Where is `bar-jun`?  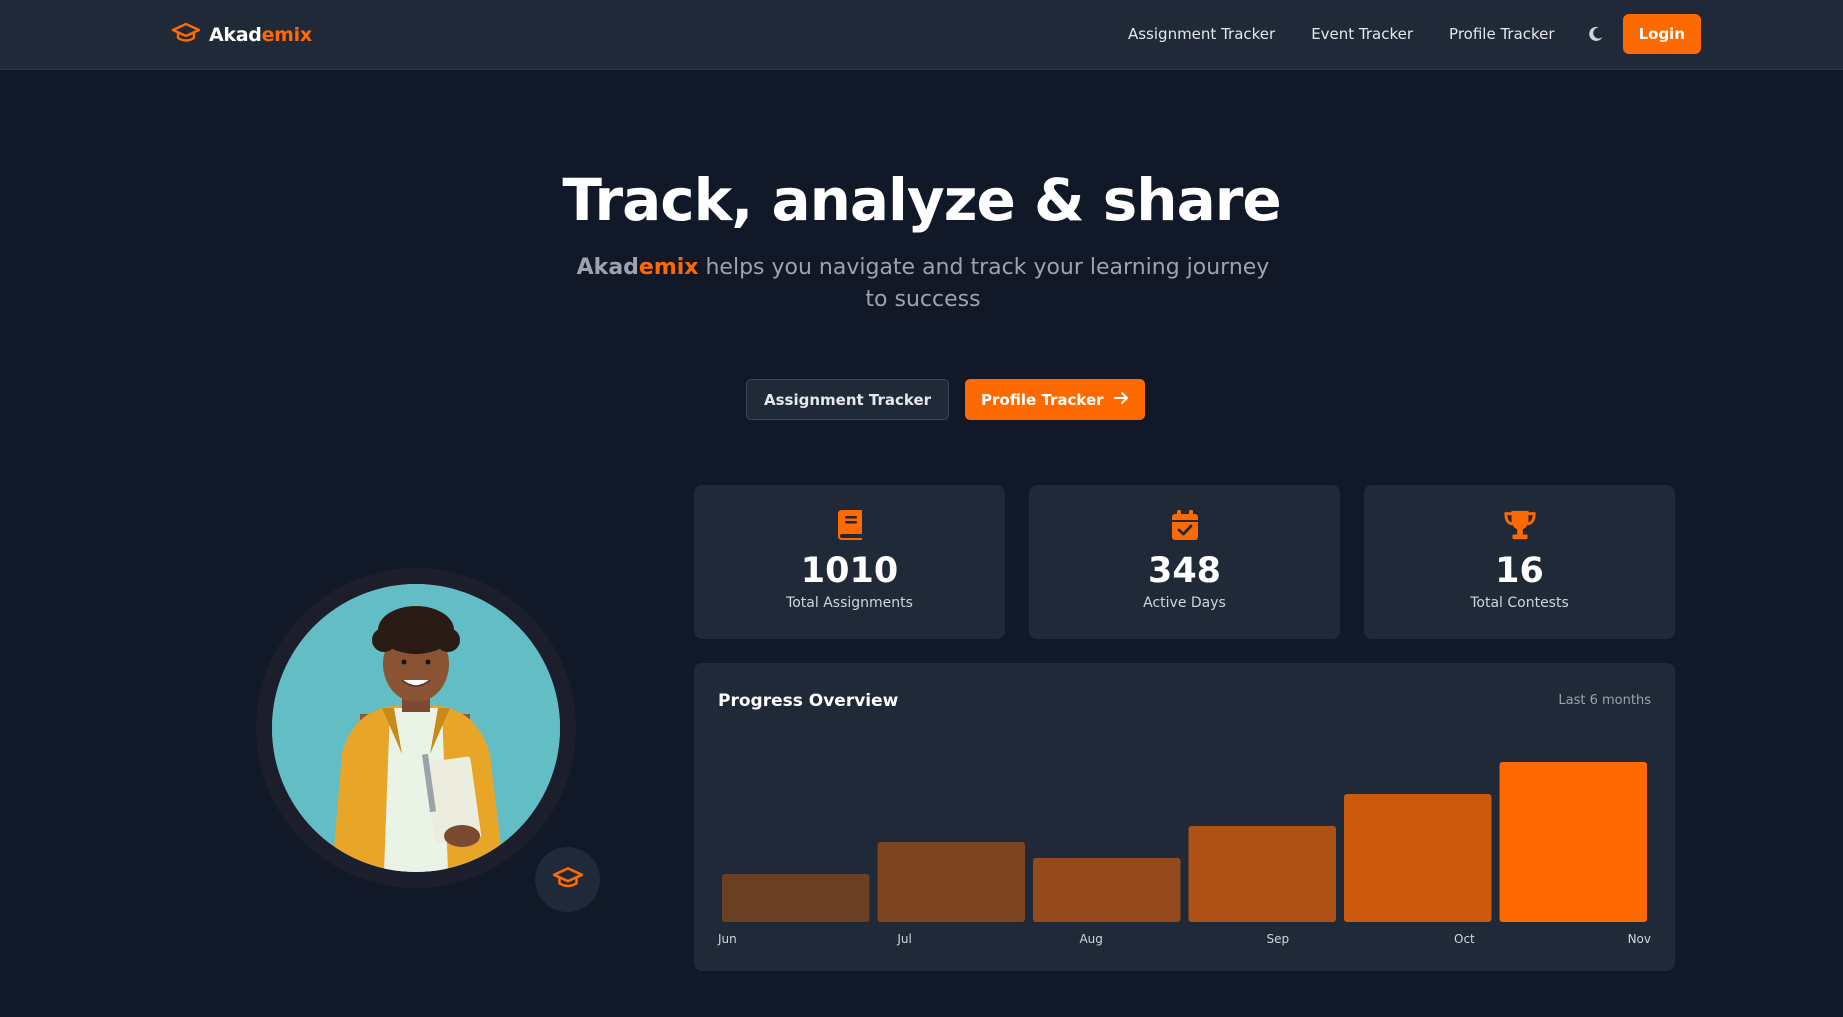 bar-jun is located at coordinates (796, 898).